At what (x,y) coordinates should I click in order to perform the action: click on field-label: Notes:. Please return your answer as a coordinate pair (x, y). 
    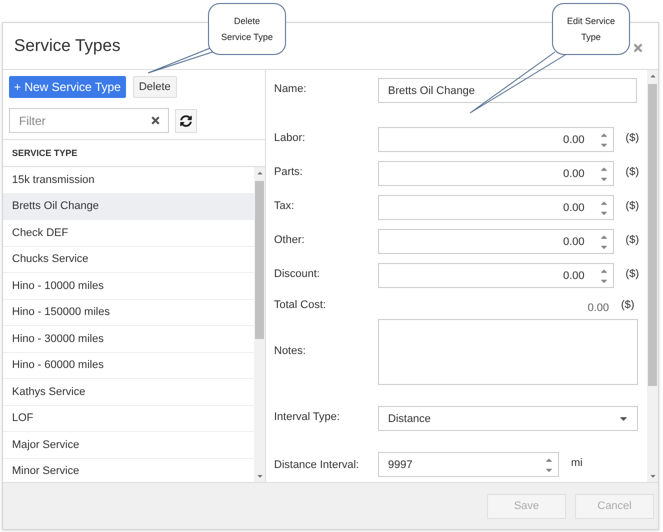
    Looking at the image, I should click on (290, 350).